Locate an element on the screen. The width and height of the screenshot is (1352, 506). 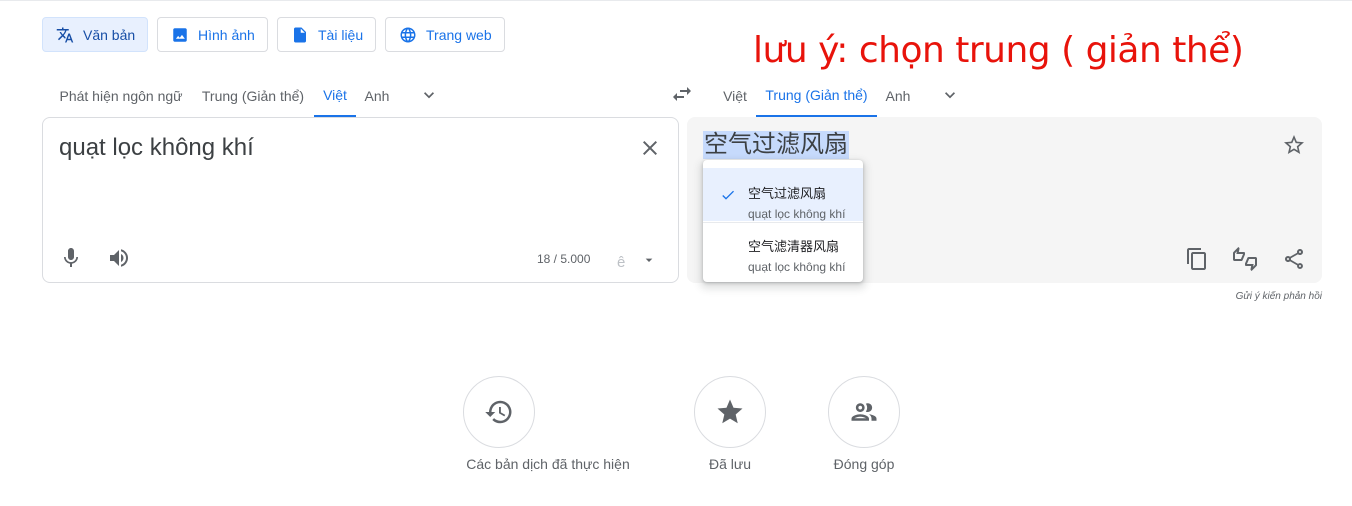
star-outline-icon is located at coordinates (1294, 144).